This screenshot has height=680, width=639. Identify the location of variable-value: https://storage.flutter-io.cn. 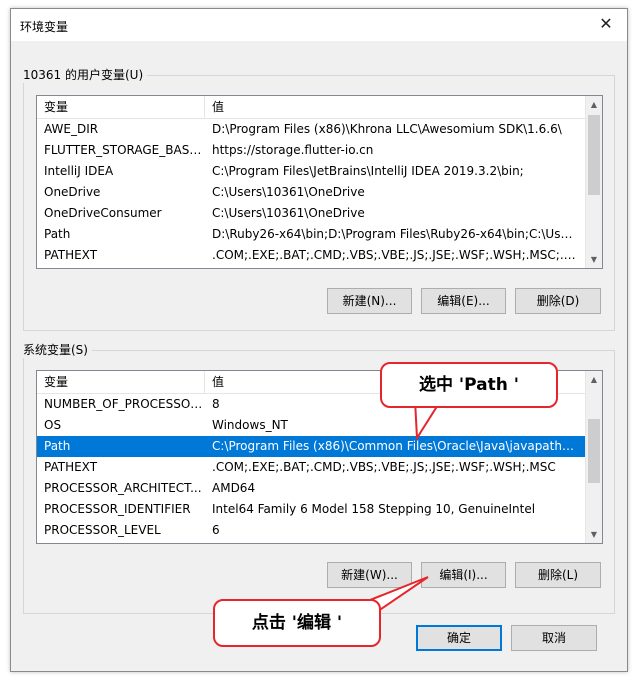
(293, 150).